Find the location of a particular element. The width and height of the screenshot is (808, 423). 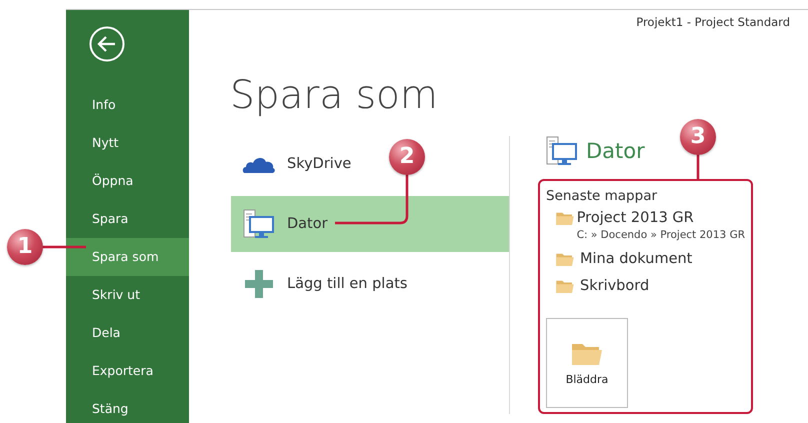

page-title: Spara som is located at coordinates (334, 96).